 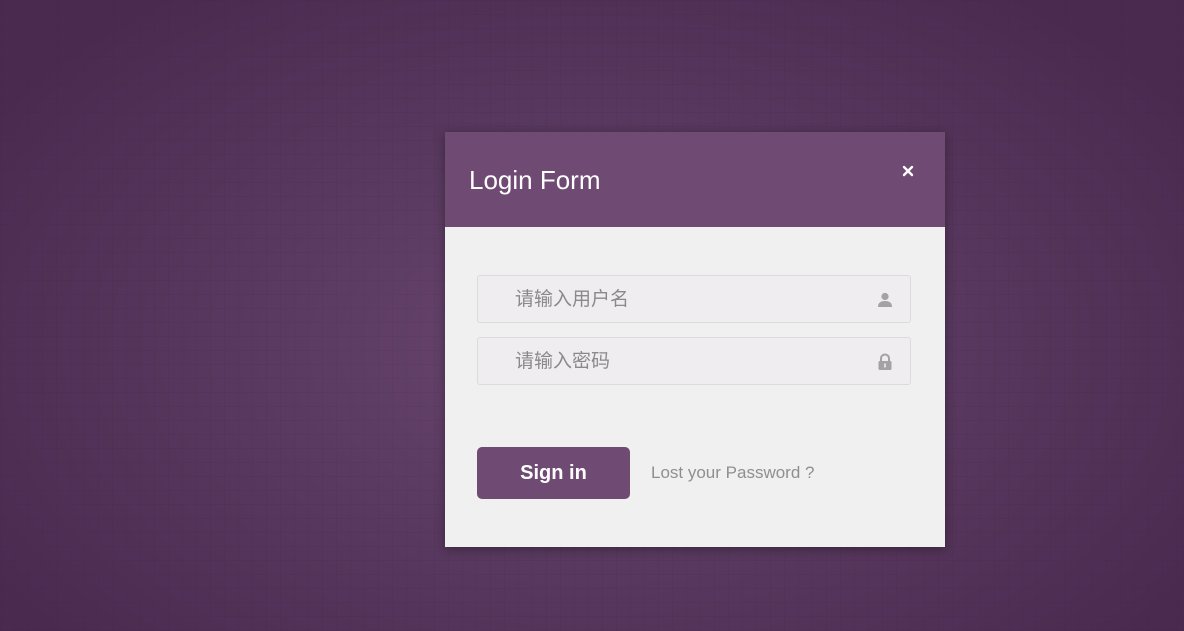 I want to click on modal-title: Login Form, so click(x=535, y=180).